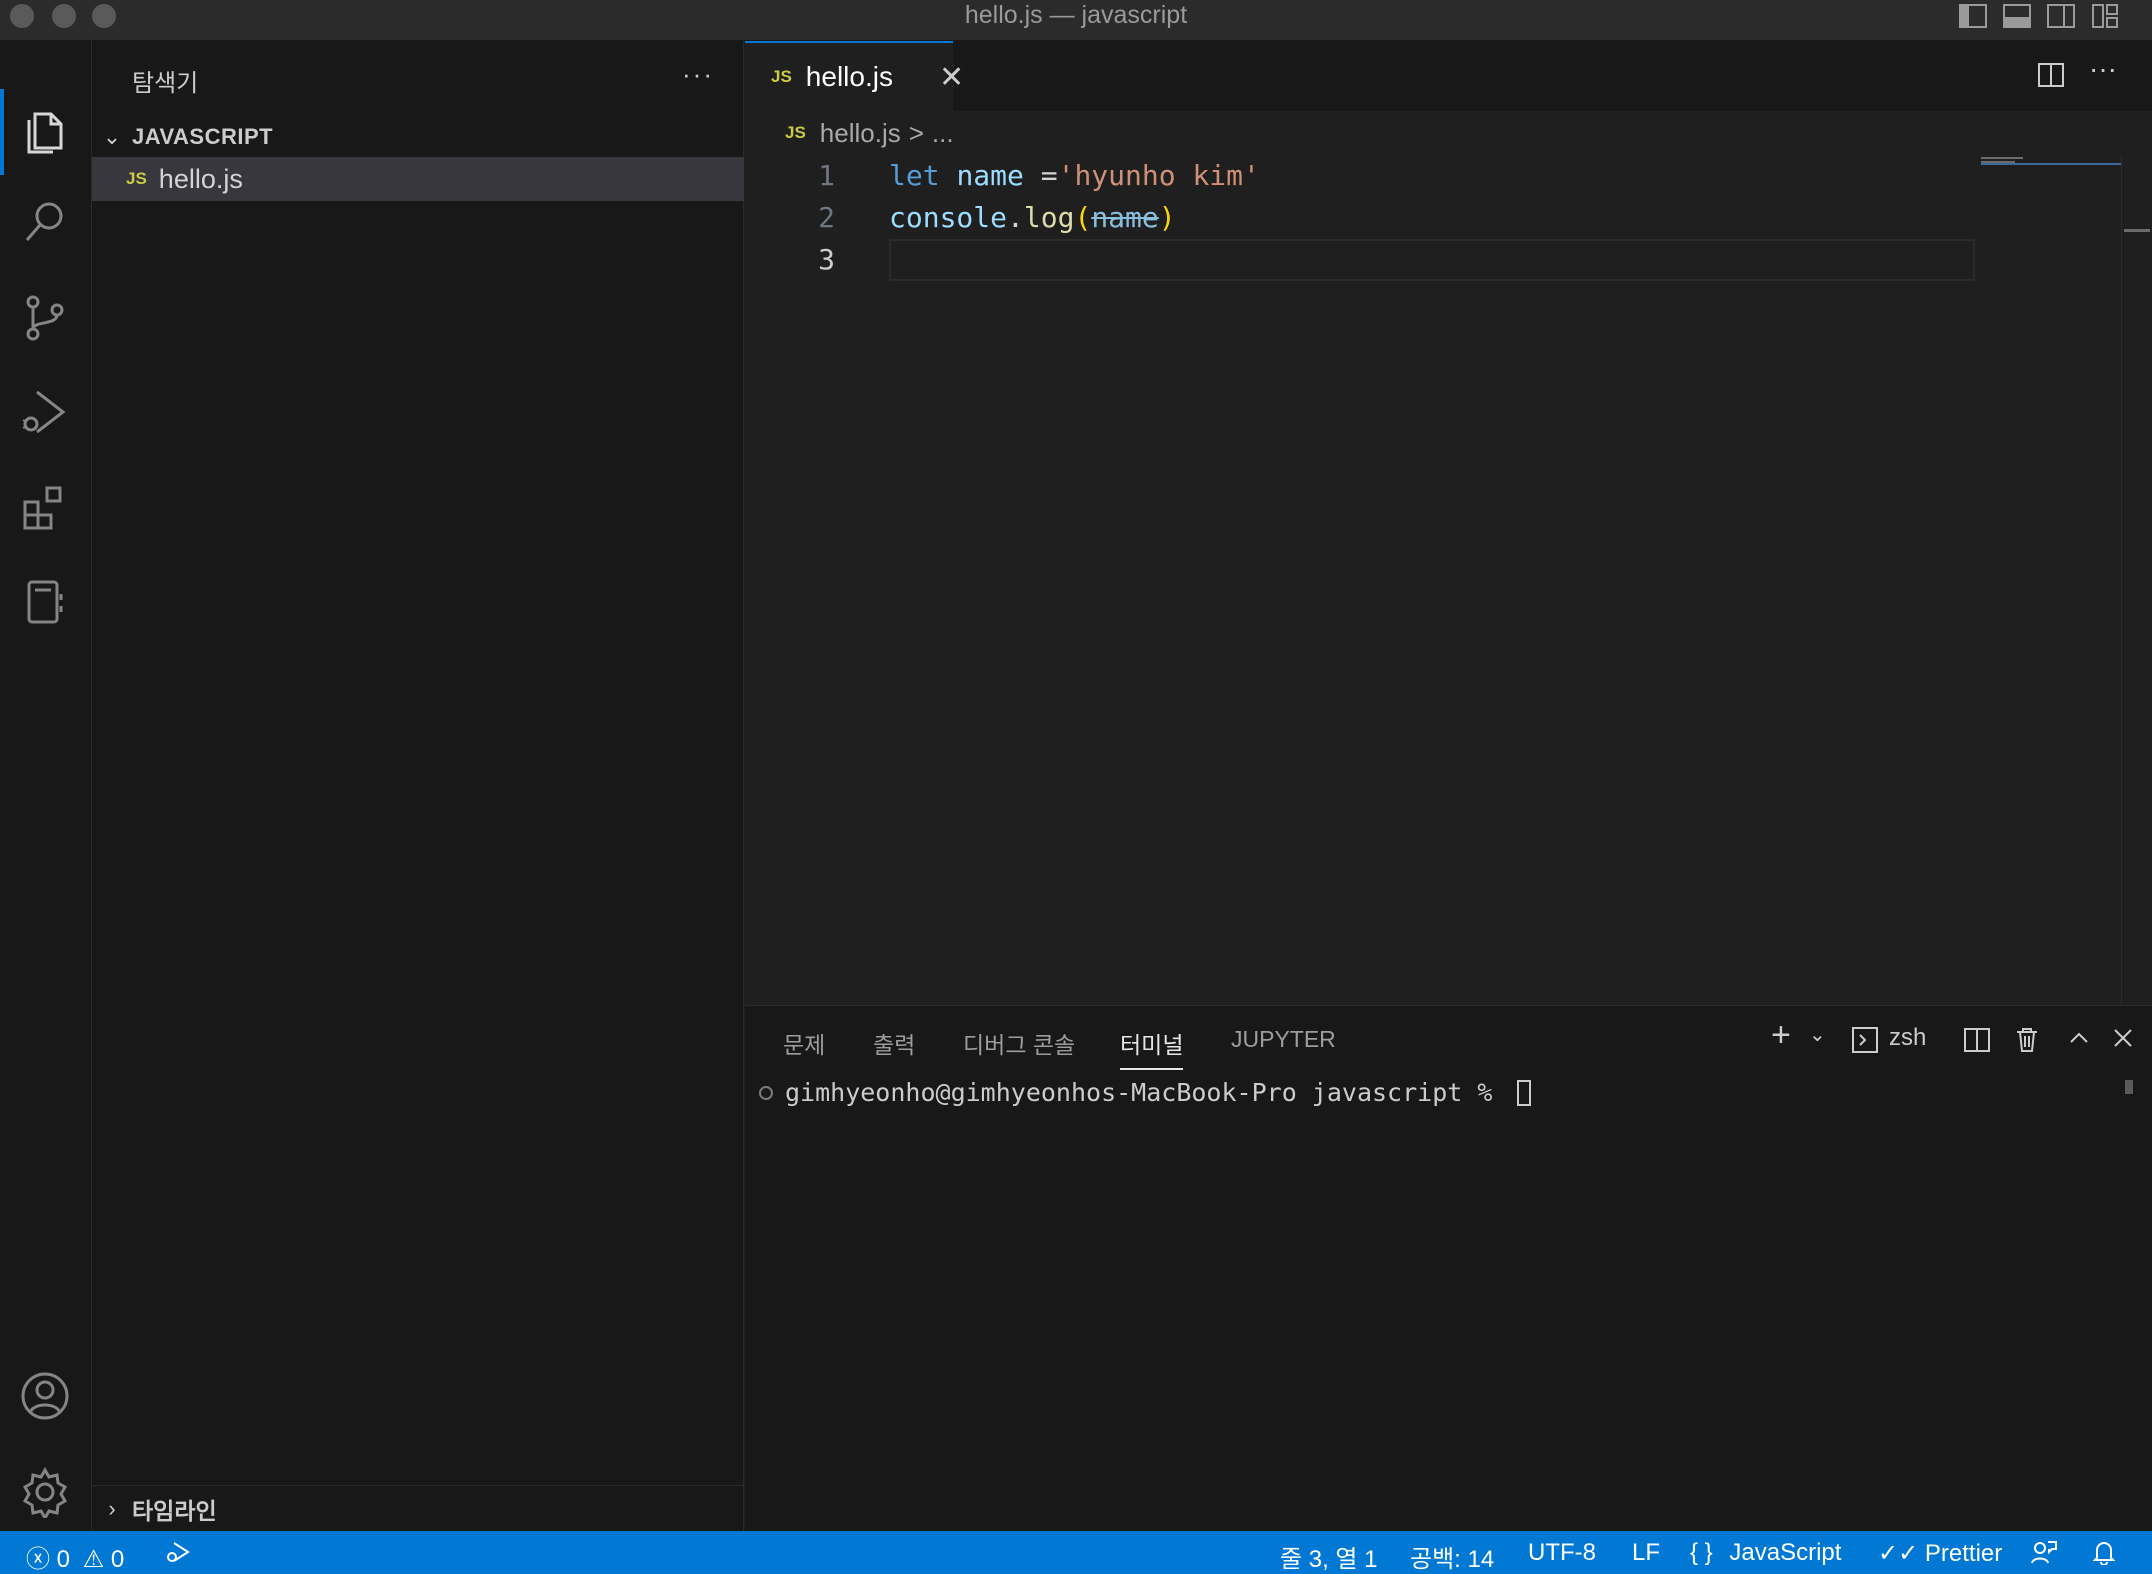 Image resolution: width=2152 pixels, height=1574 pixels. What do you see at coordinates (200, 178) in the screenshot?
I see `file-name: hello.js` at bounding box center [200, 178].